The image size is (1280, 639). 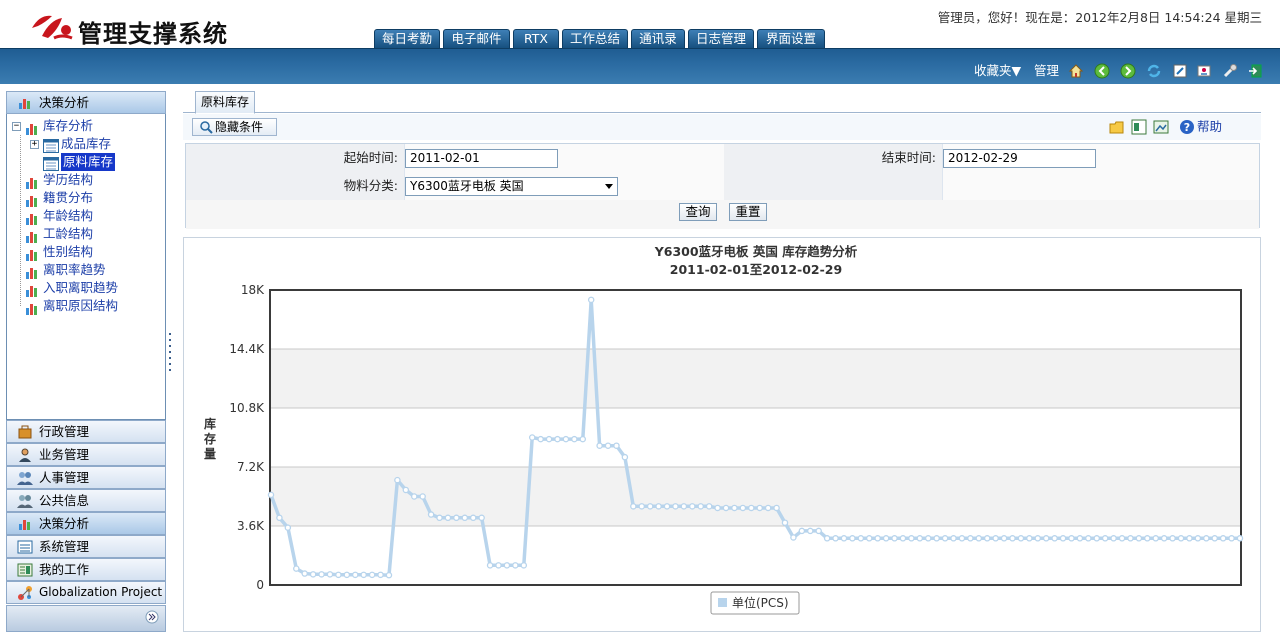 What do you see at coordinates (153, 34) in the screenshot?
I see `app-title: 管理支撑系统` at bounding box center [153, 34].